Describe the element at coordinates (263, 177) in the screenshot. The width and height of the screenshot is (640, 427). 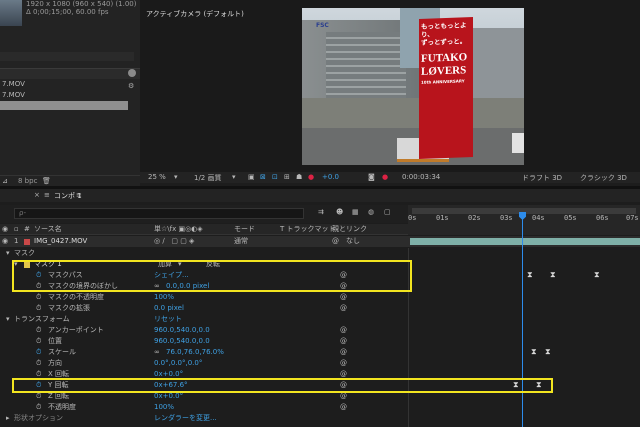
I see `region-icon: ⊠` at that location.